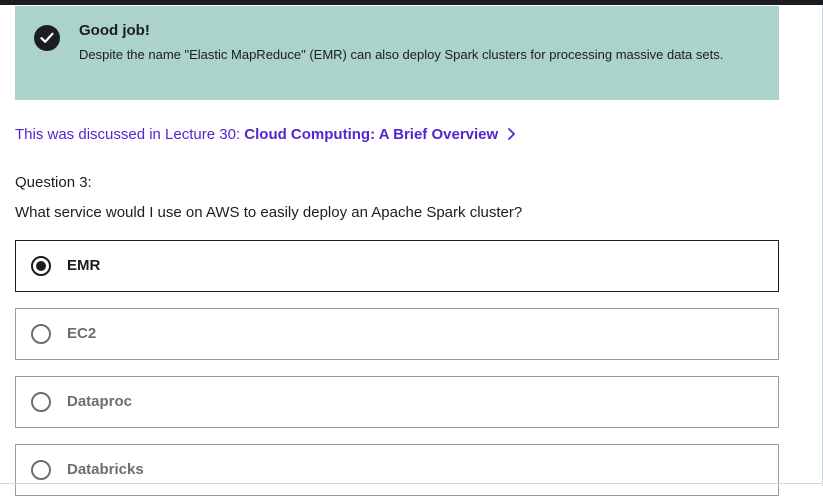  Describe the element at coordinates (105, 469) in the screenshot. I see `answer-option-label: Databricks` at that location.